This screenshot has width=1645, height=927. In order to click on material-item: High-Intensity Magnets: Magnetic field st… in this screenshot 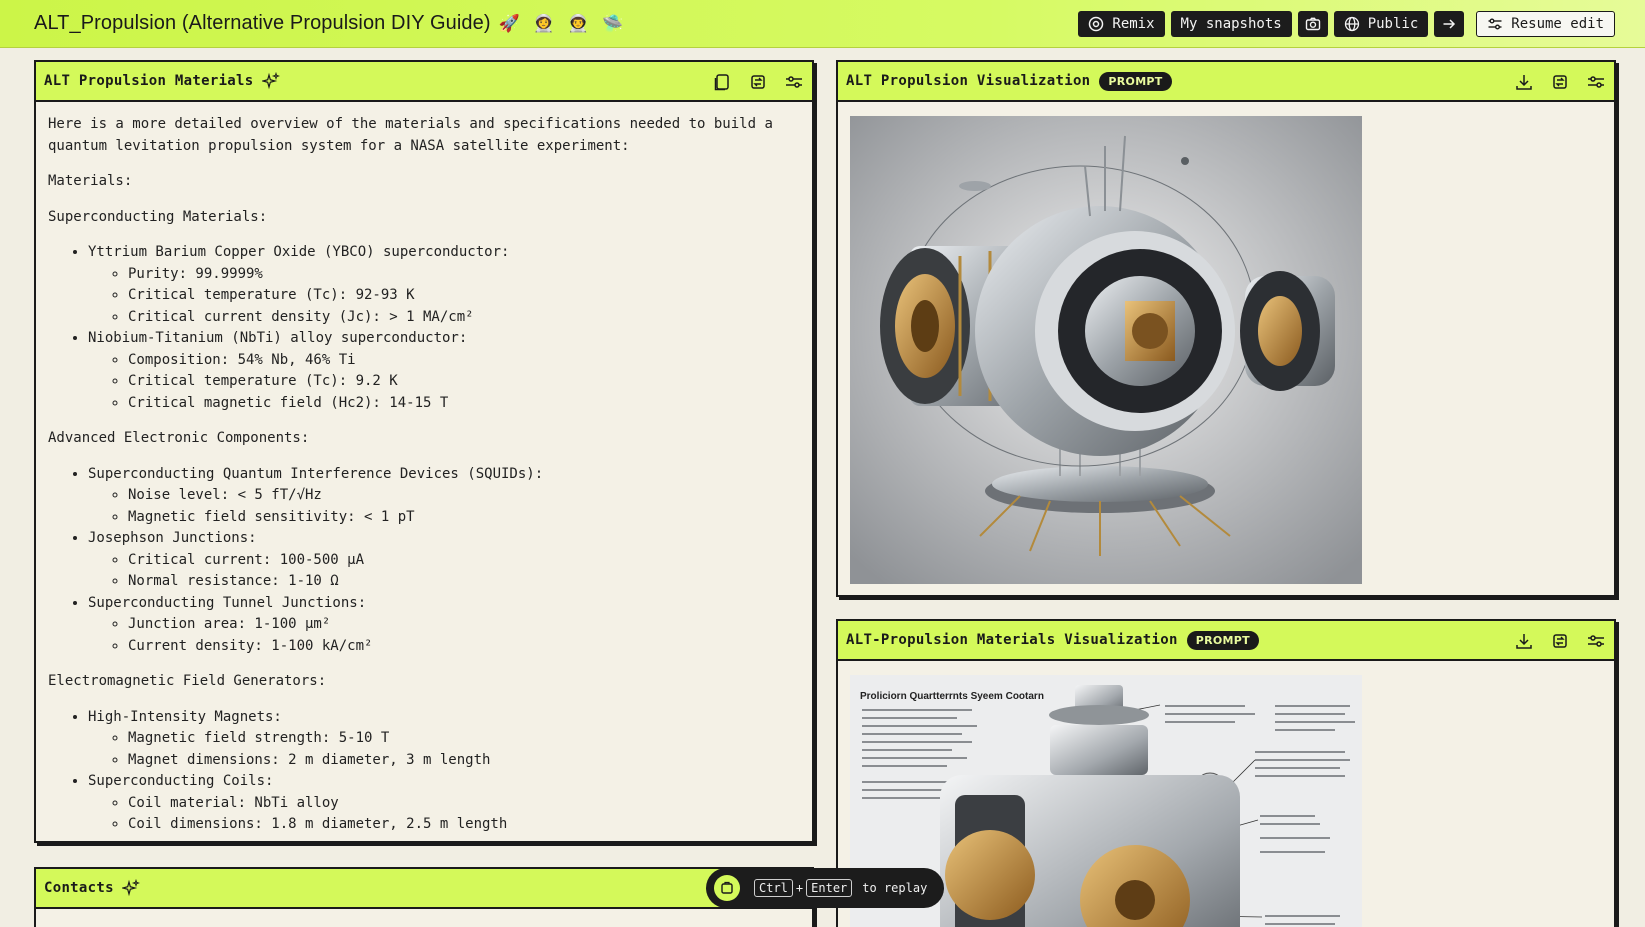, I will do `click(444, 739)`.